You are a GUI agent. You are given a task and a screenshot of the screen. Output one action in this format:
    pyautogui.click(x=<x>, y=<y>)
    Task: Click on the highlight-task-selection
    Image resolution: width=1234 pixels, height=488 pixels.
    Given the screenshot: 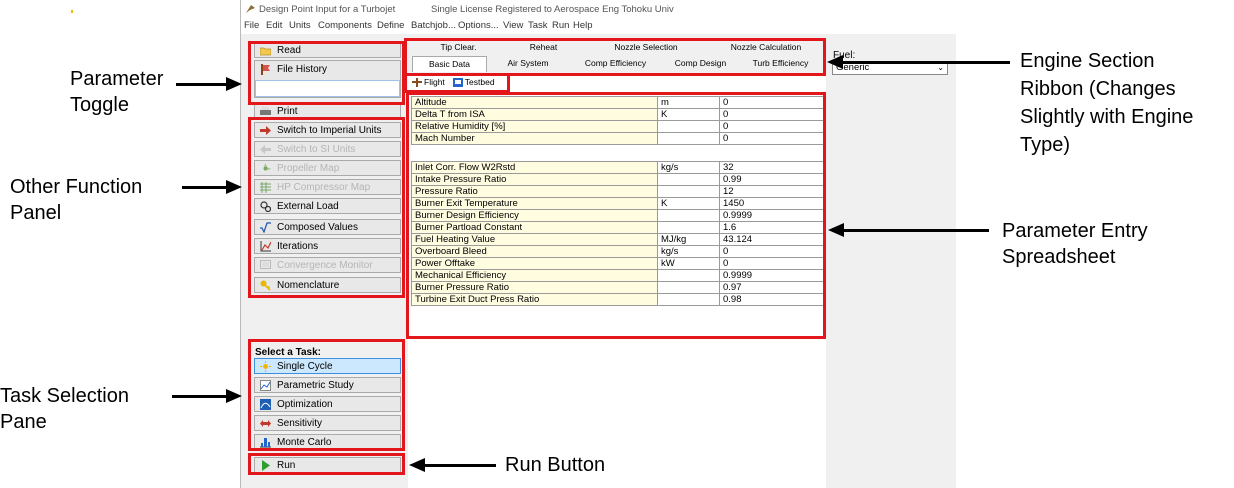 What is the action you would take?
    pyautogui.click(x=326, y=395)
    